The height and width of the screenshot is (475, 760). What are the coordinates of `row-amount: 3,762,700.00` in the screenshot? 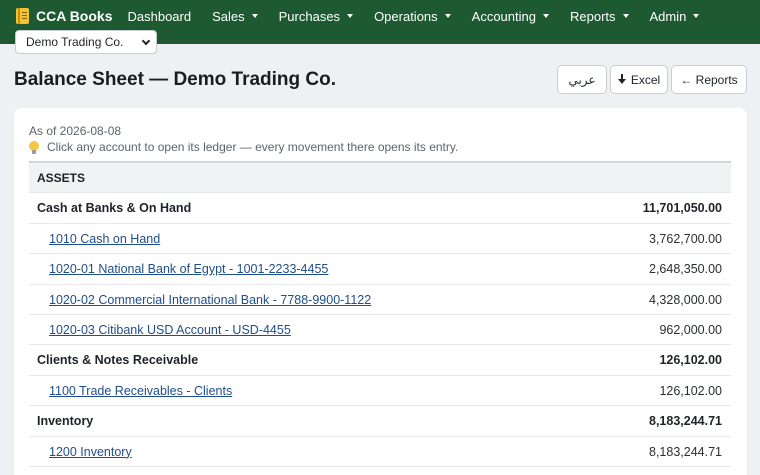 It's located at (685, 238).